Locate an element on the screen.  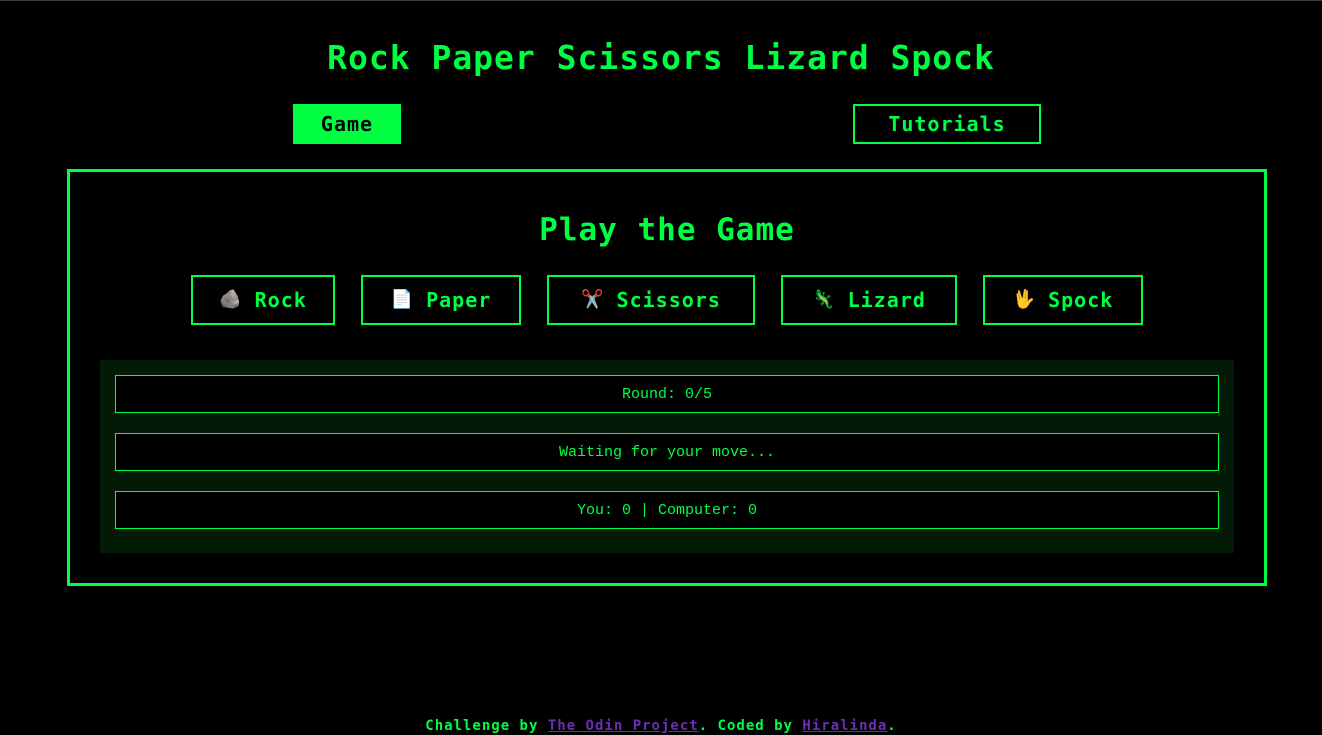
nav-tutorials-button: Tutorials is located at coordinates (947, 124).